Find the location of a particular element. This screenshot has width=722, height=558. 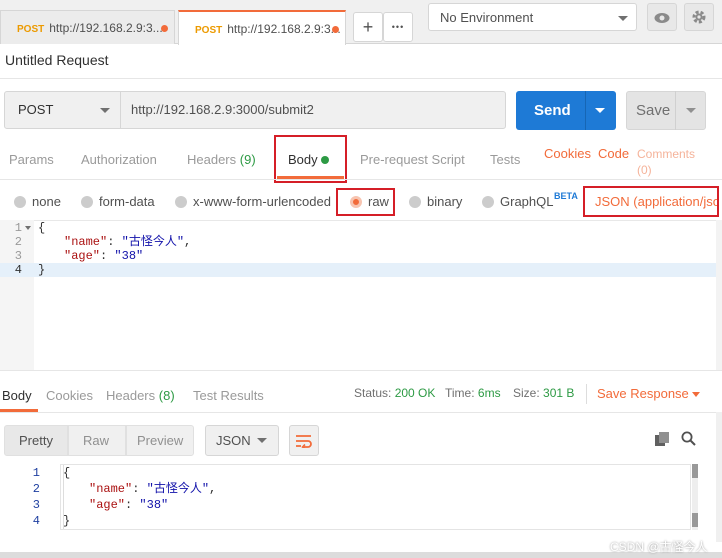

cookies-link: Cookies is located at coordinates (567, 153).